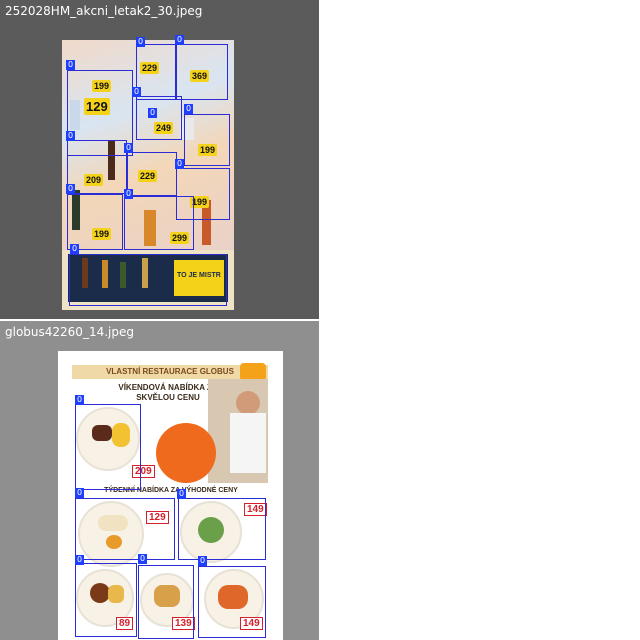 The height and width of the screenshot is (640, 640). What do you see at coordinates (69, 332) in the screenshot?
I see `image-filename: globus42260_14.jpeg` at bounding box center [69, 332].